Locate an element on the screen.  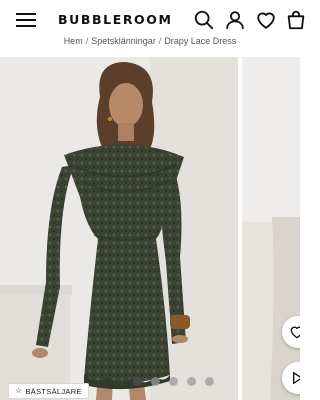
image-pagination is located at coordinates (173, 381).